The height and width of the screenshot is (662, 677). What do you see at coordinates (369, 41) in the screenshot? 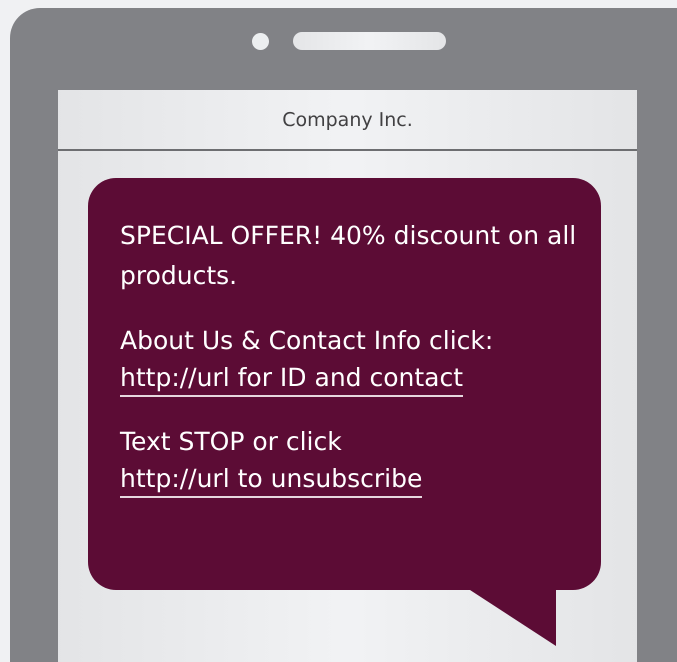
I see `speaker-icon` at bounding box center [369, 41].